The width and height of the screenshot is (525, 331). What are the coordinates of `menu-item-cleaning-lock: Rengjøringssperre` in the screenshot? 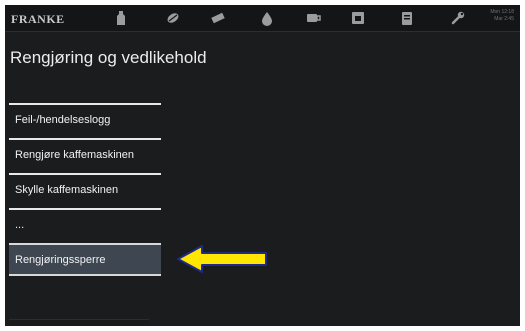 It's located at (85, 259).